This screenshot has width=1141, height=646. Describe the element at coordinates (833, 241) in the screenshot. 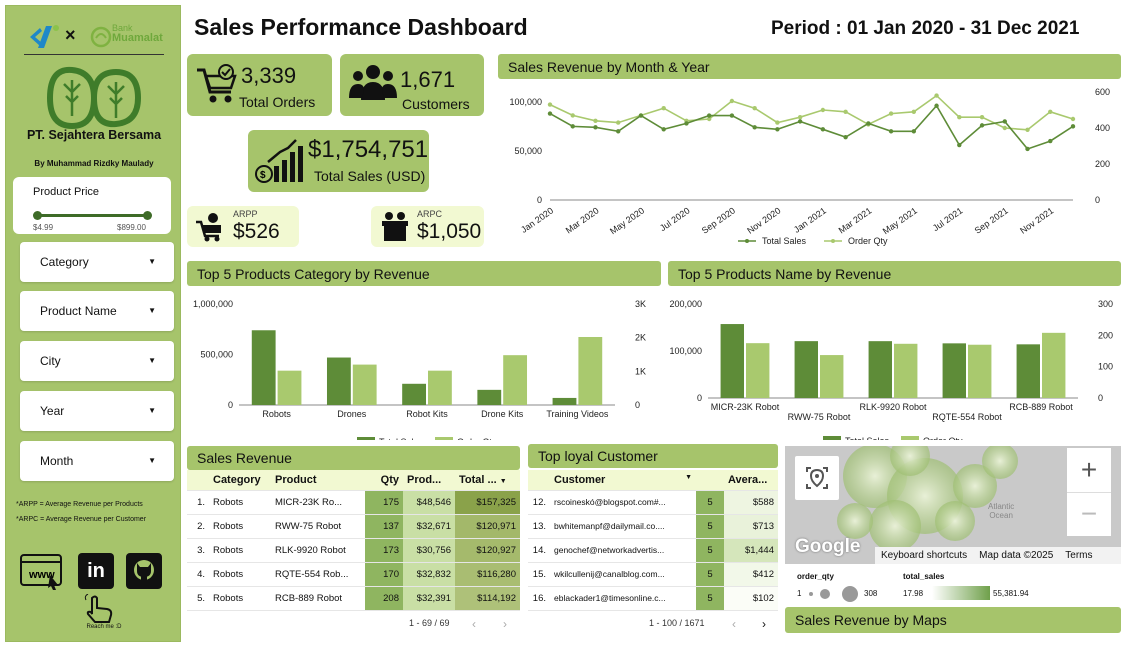

I see `legend-order-qty-marker` at that location.